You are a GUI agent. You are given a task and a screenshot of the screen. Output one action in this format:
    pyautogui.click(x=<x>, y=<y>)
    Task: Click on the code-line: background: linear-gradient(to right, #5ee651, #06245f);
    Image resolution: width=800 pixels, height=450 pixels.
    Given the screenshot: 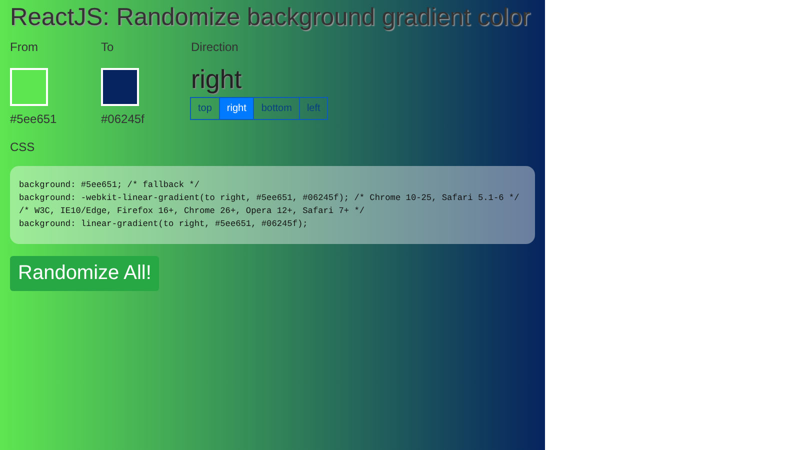 What is the action you would take?
    pyautogui.click(x=163, y=224)
    